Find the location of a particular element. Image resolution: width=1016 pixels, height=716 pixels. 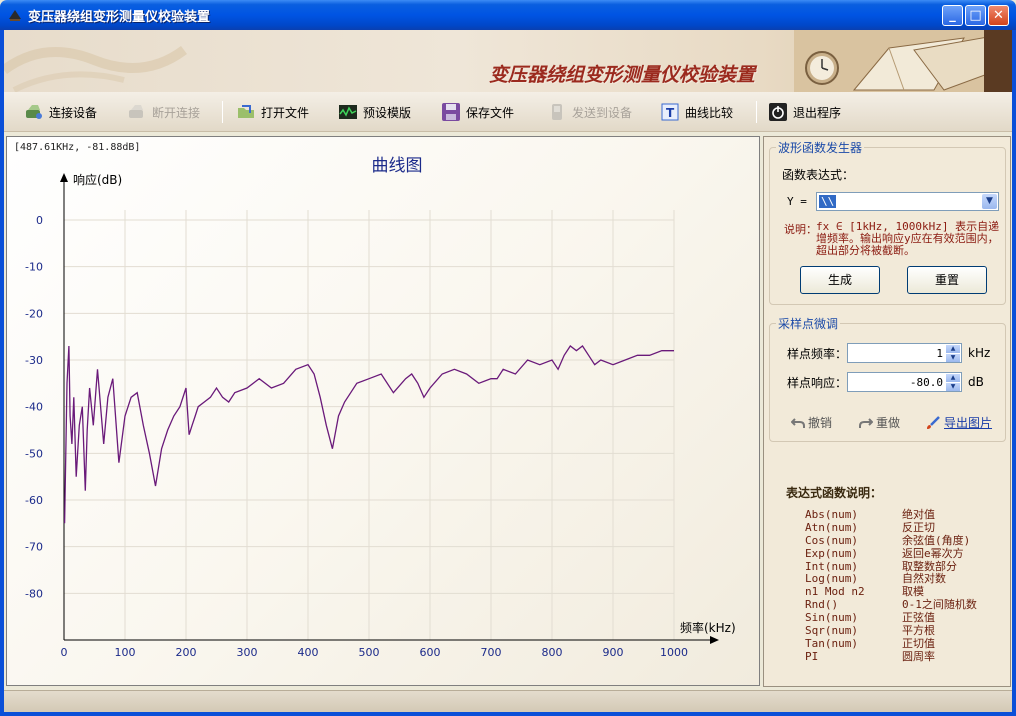

sample-adjust-title: 采样点微调 is located at coordinates (808, 323).